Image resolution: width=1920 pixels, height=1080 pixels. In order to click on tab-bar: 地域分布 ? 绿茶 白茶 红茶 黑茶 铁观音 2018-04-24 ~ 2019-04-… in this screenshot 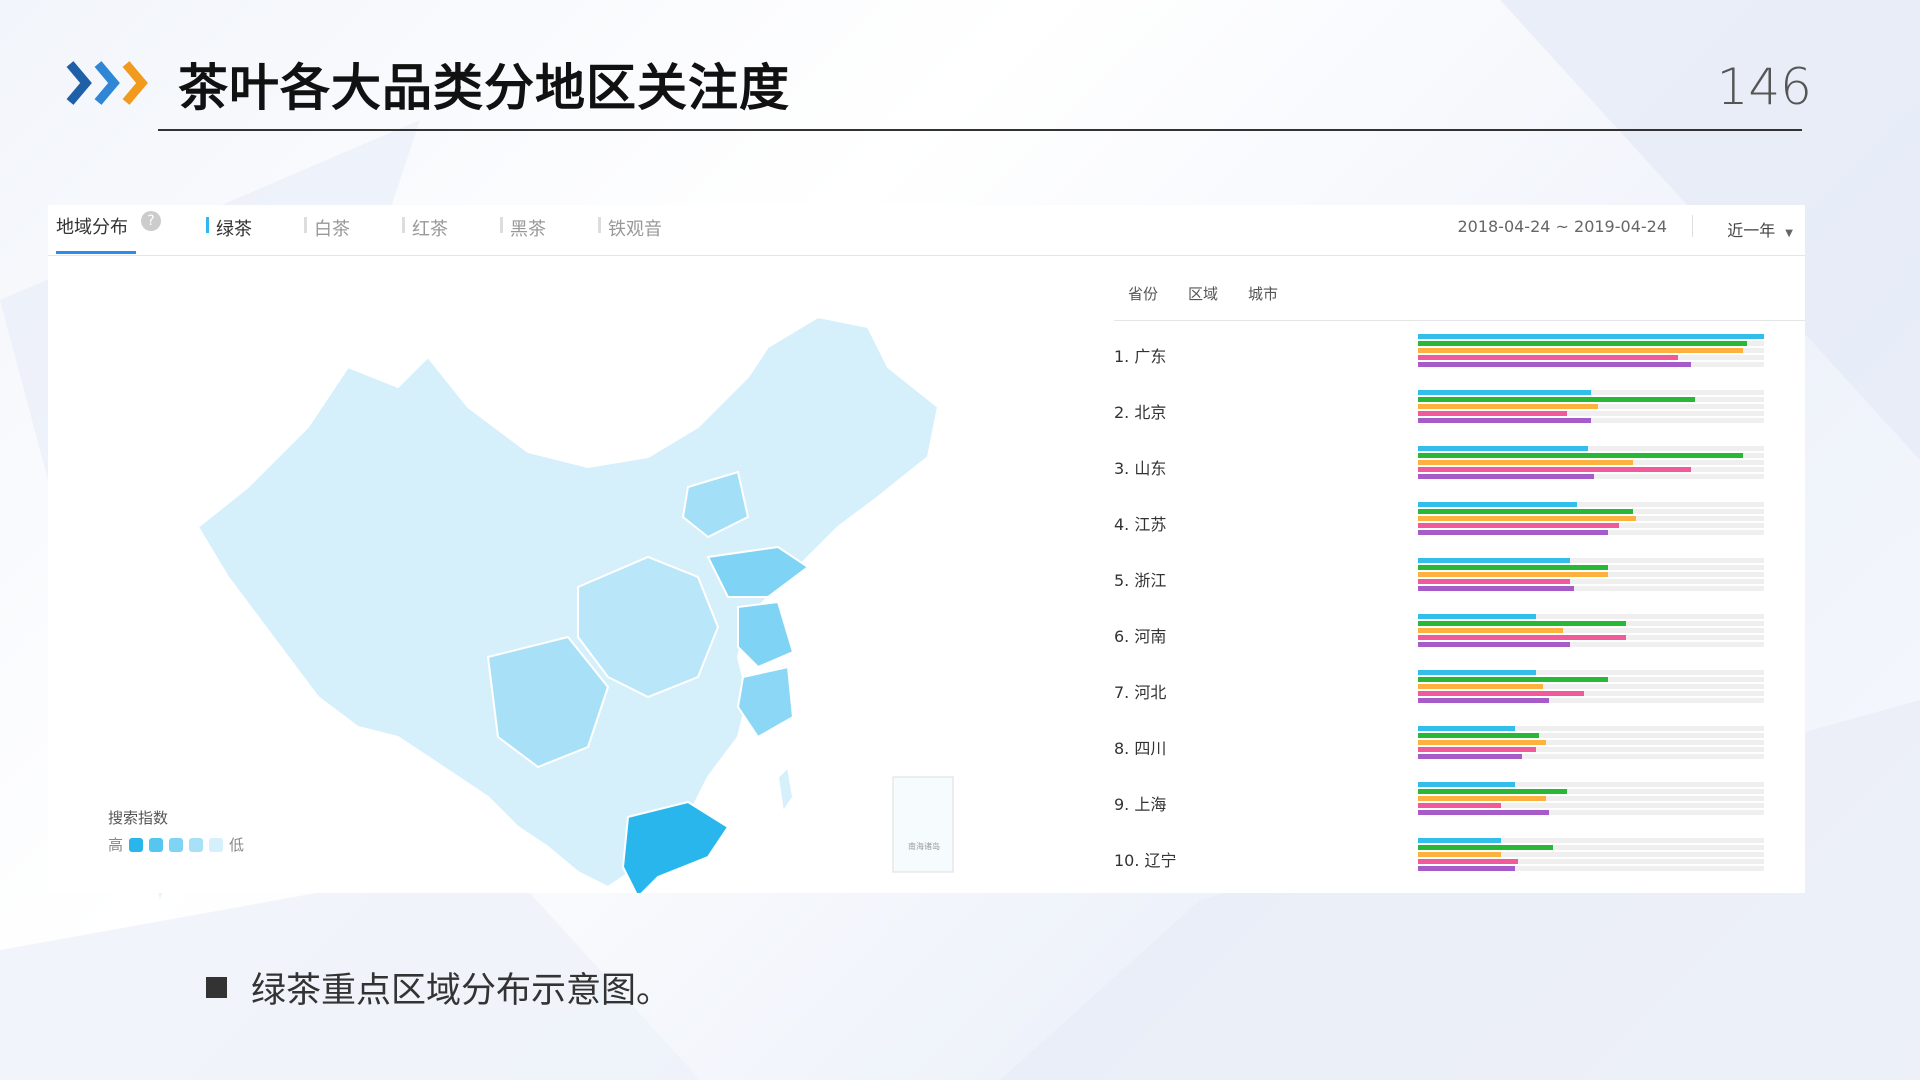, I will do `click(926, 230)`.